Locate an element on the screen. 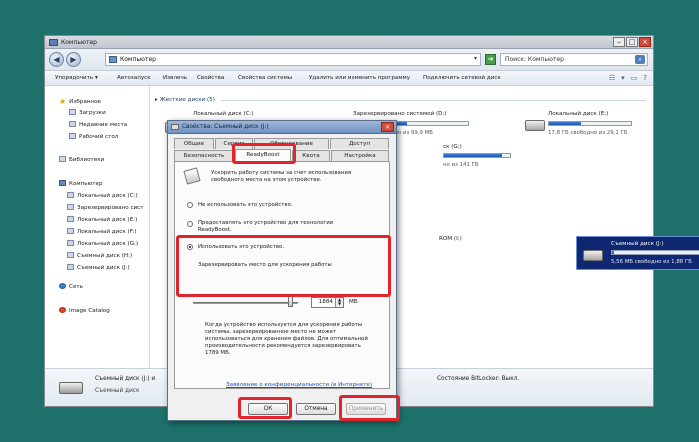 This screenshot has width=699, height=442. sidebar-item-drive-h: Съемный диск (H:) is located at coordinates (99, 255).